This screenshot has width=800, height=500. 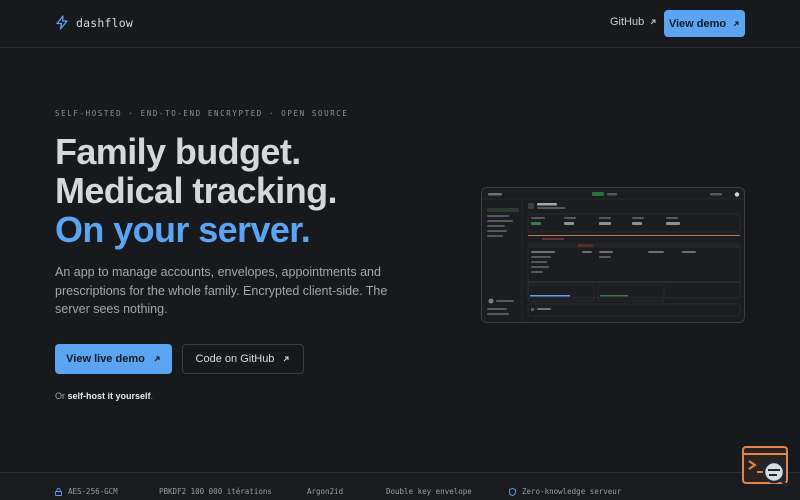 I want to click on view-live-demo-button: View live demo, so click(x=113, y=359).